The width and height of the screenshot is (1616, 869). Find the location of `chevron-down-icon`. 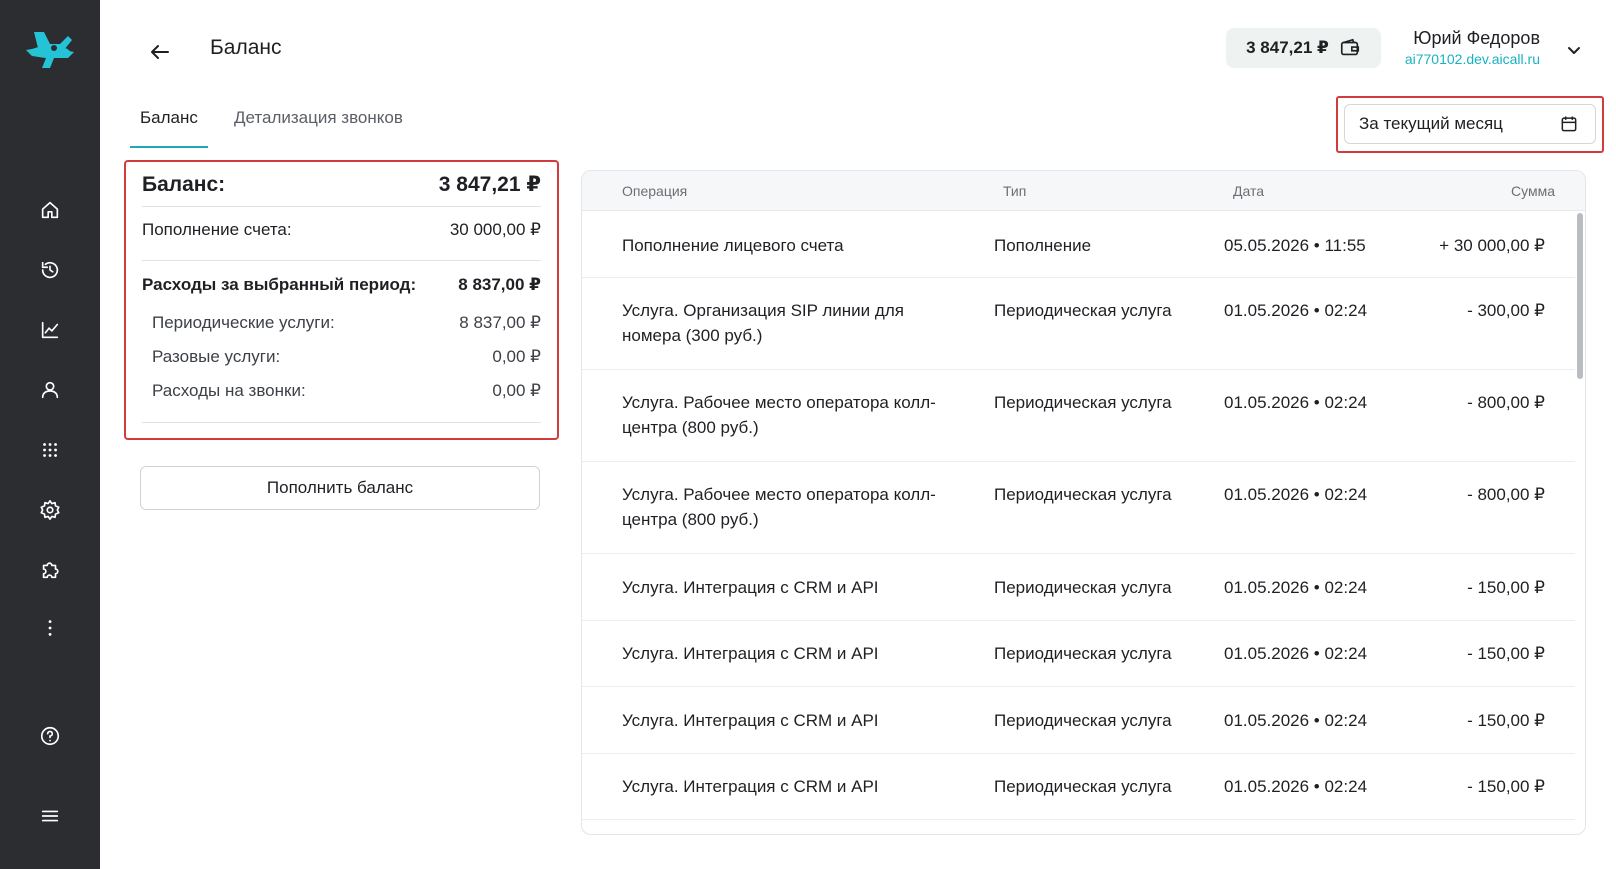

chevron-down-icon is located at coordinates (1574, 50).